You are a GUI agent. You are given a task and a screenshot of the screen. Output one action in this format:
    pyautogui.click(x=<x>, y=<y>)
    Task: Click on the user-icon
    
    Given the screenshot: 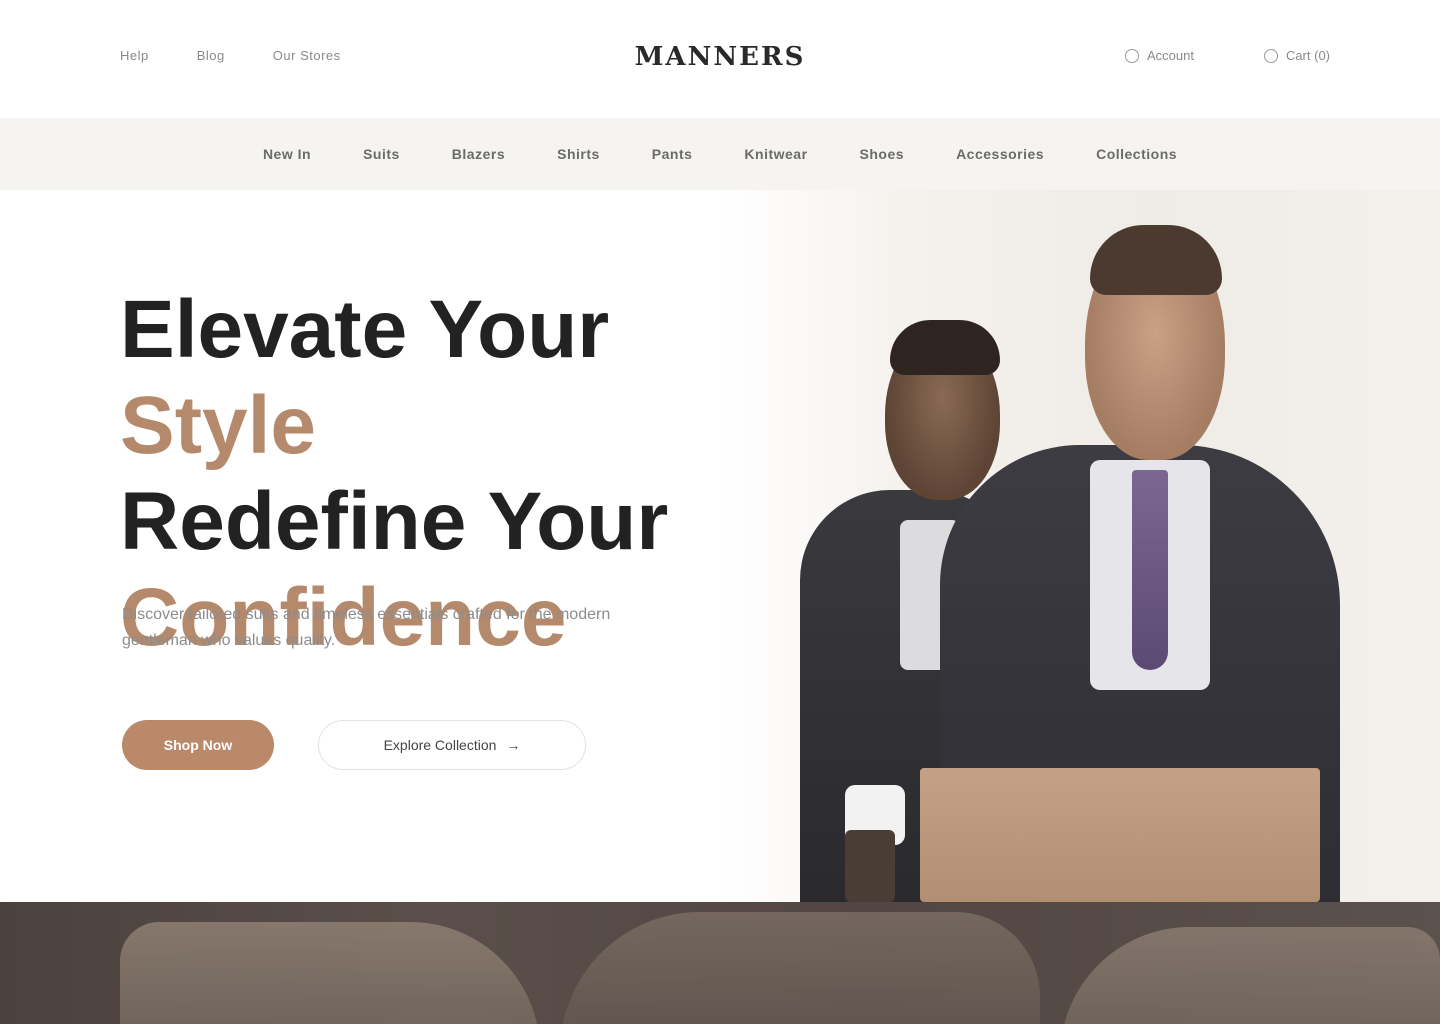 What is the action you would take?
    pyautogui.click(x=1131, y=55)
    